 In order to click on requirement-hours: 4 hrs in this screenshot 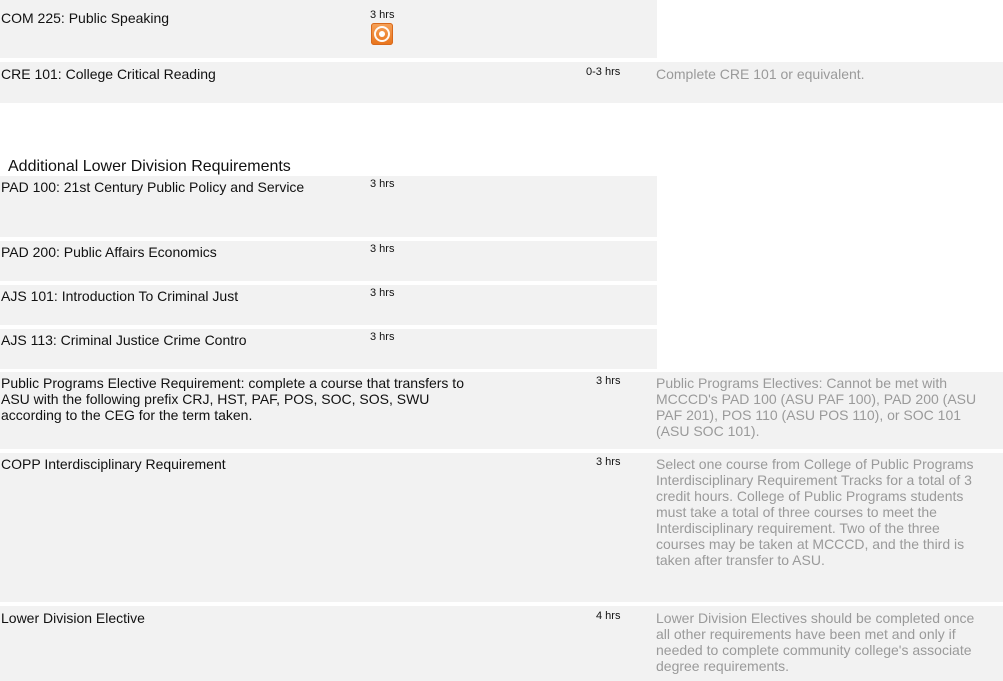, I will do `click(608, 616)`.